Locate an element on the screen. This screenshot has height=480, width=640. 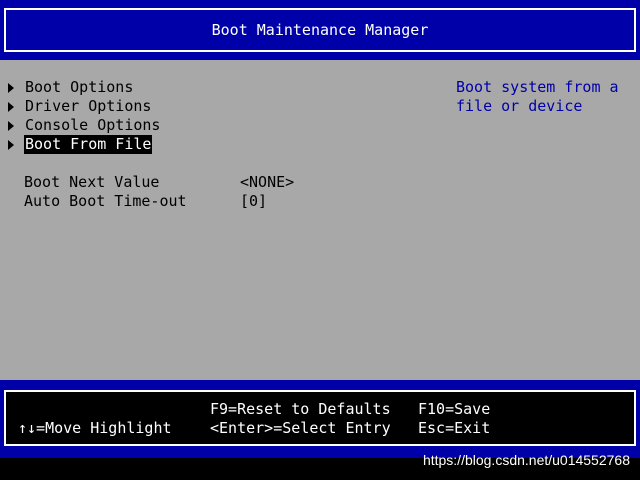
menu-item-console-options: Console Options is located at coordinates (220, 125).